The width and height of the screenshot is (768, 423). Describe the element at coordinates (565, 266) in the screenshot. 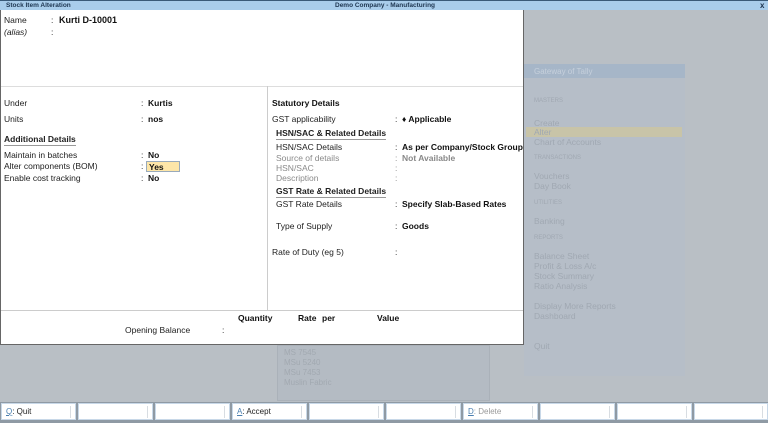

I see `gateway-item: Profit & Loss A/c` at that location.